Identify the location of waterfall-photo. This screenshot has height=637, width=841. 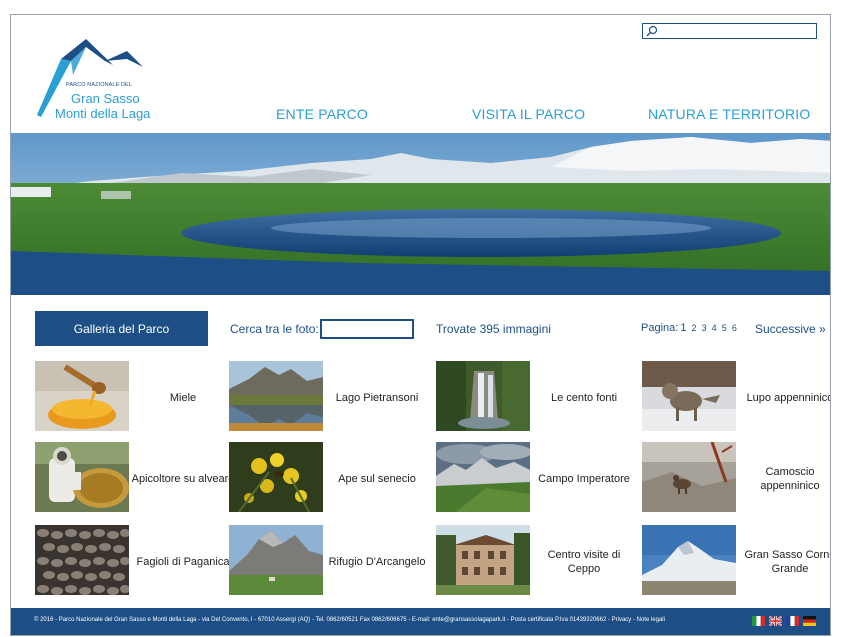
(483, 396).